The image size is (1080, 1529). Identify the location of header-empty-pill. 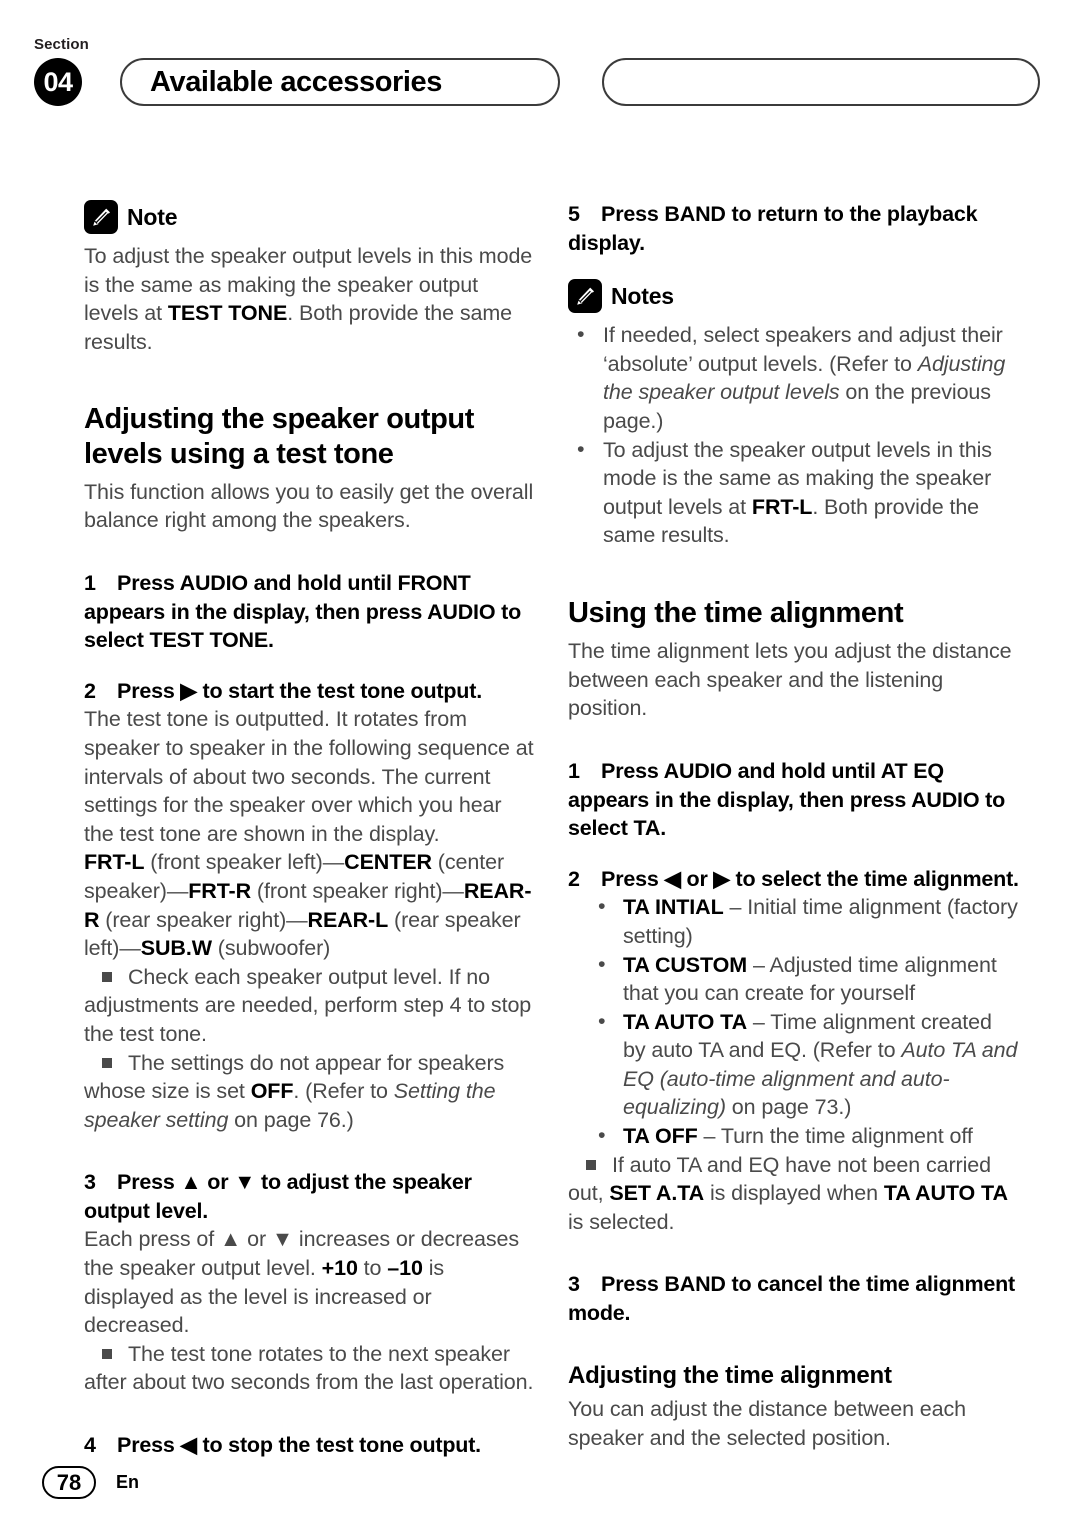
(821, 82).